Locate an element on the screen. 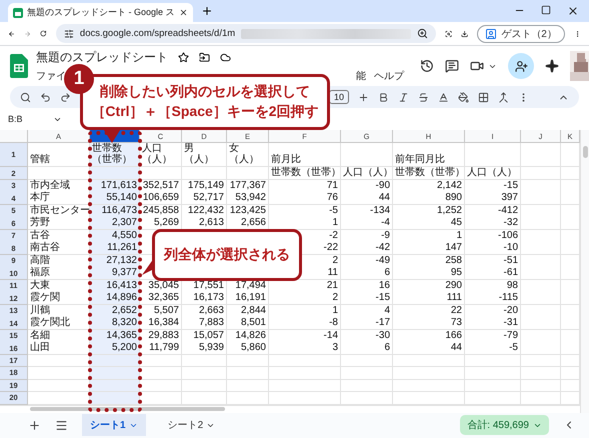 Image resolution: width=589 pixels, height=438 pixels. table-cell: 16,413 is located at coordinates (115, 286).